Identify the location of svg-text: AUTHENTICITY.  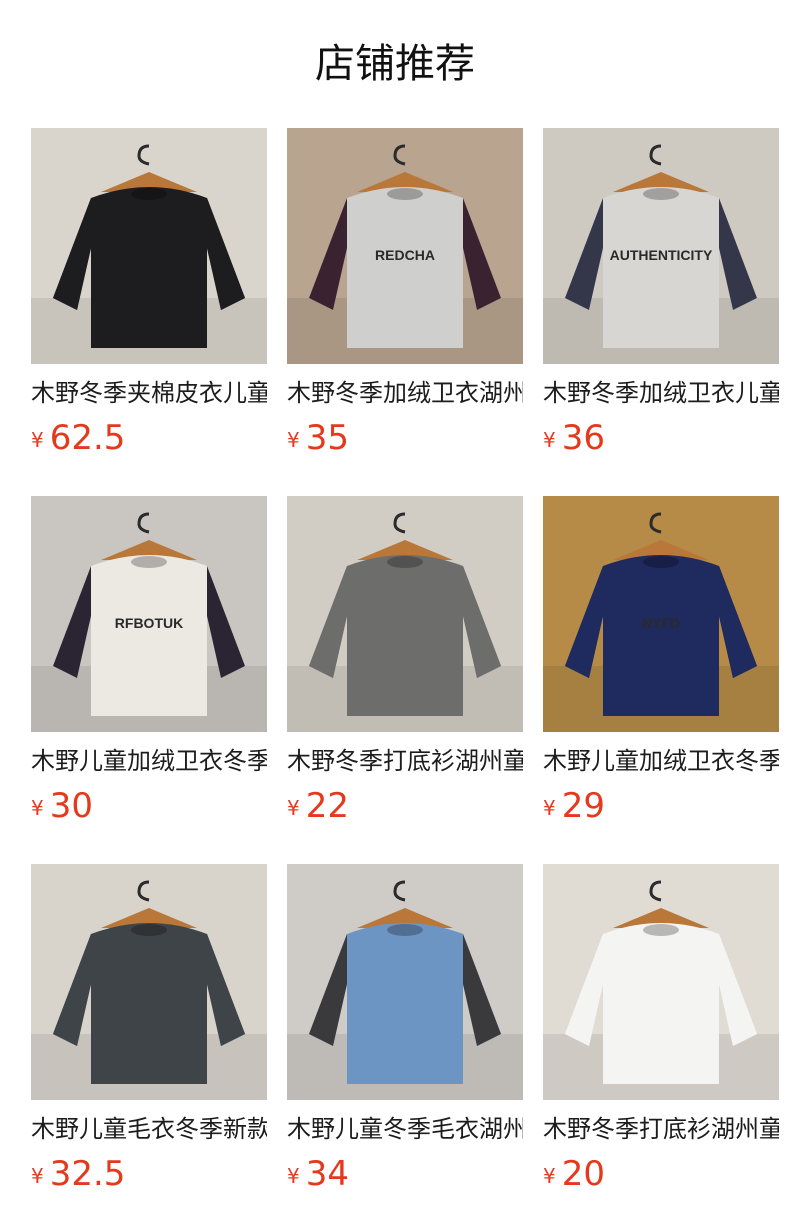
(661, 255).